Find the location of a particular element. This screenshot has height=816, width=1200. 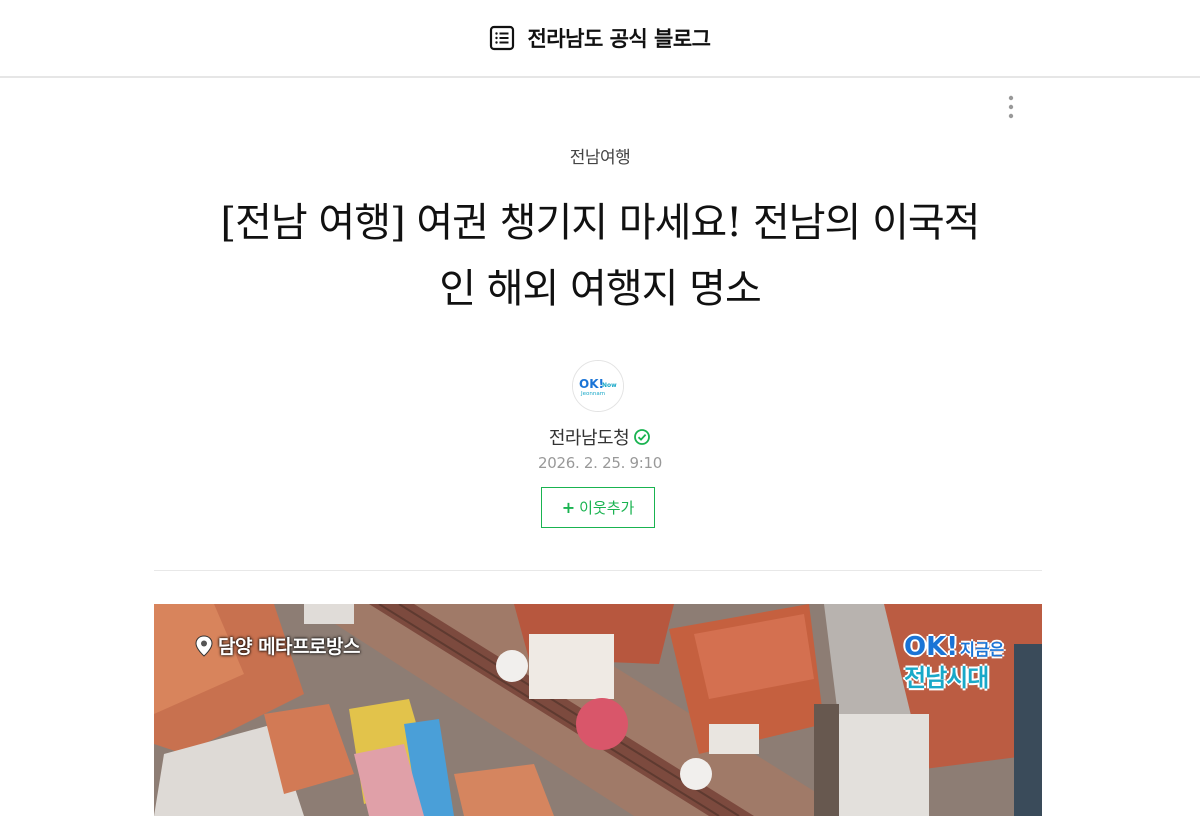

svg-text: Now is located at coordinates (609, 385).